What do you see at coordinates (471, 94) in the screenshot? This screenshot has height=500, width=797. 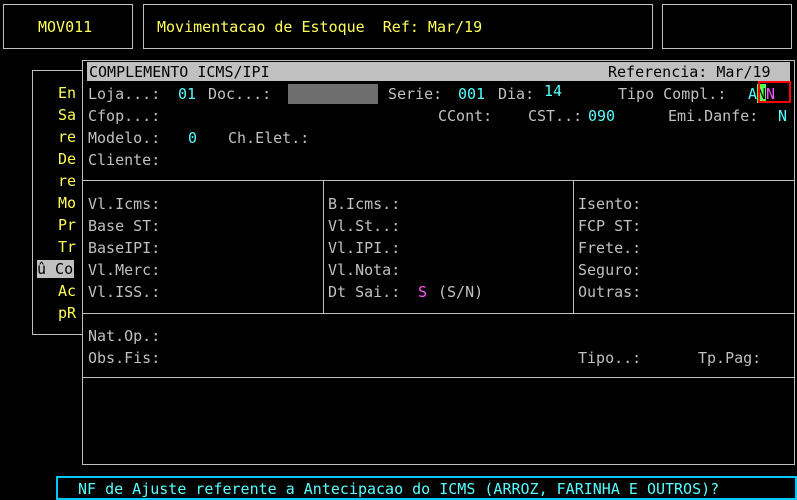 I see `serie-field: 001` at bounding box center [471, 94].